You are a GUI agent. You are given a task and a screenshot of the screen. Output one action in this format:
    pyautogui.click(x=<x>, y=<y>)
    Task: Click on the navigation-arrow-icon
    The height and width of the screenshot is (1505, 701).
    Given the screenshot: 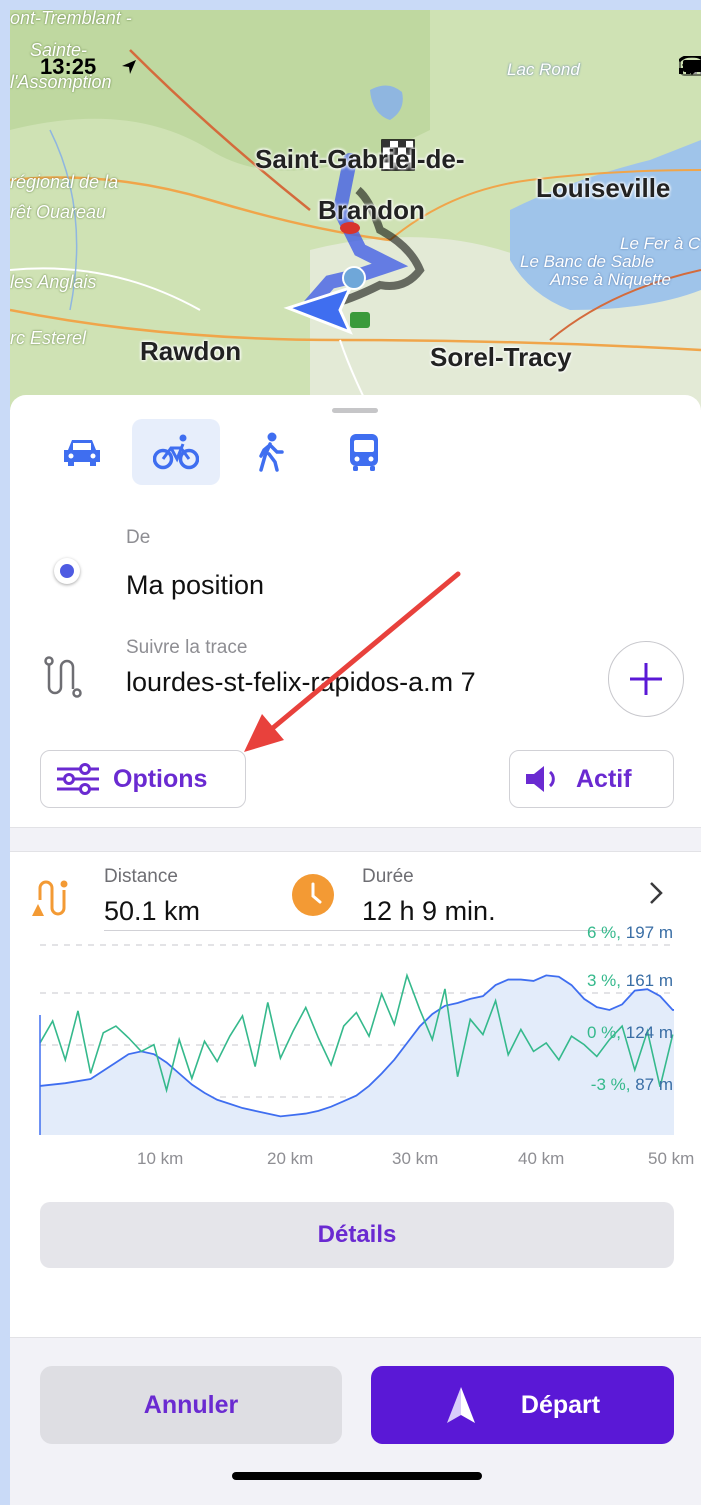 What is the action you would take?
    pyautogui.click(x=460, y=1405)
    